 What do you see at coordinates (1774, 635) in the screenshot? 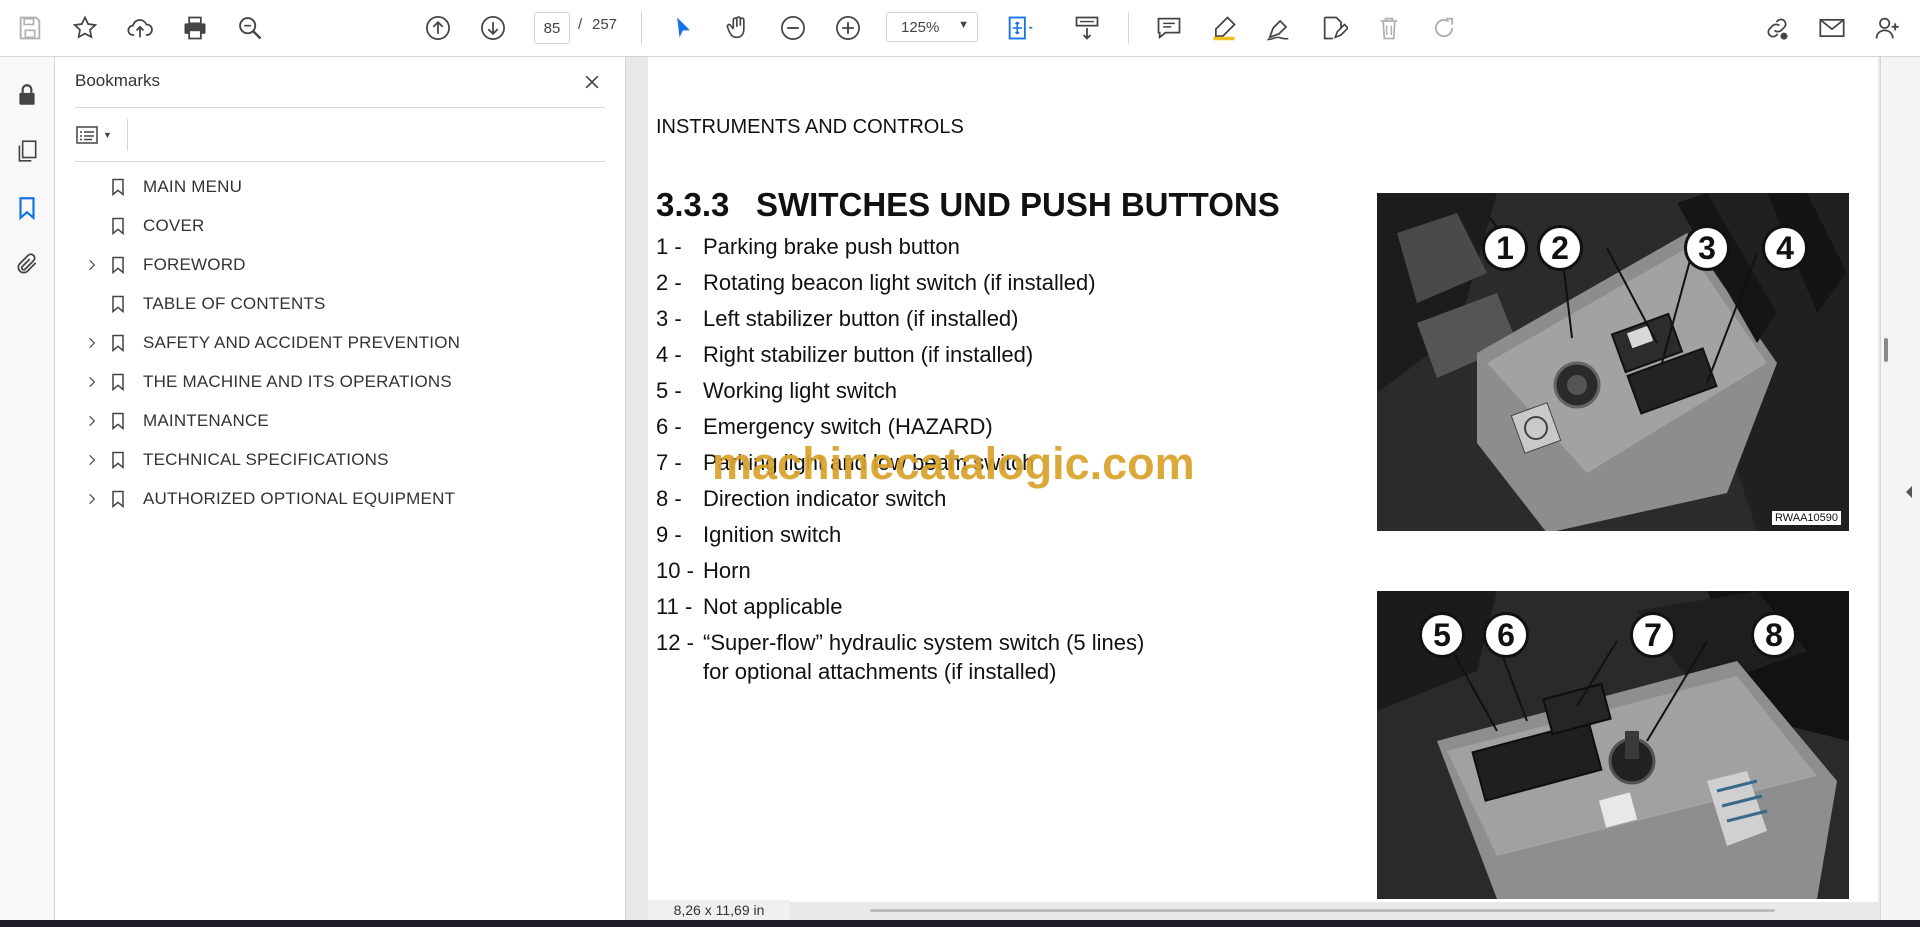
I see `callout-8: 8` at bounding box center [1774, 635].